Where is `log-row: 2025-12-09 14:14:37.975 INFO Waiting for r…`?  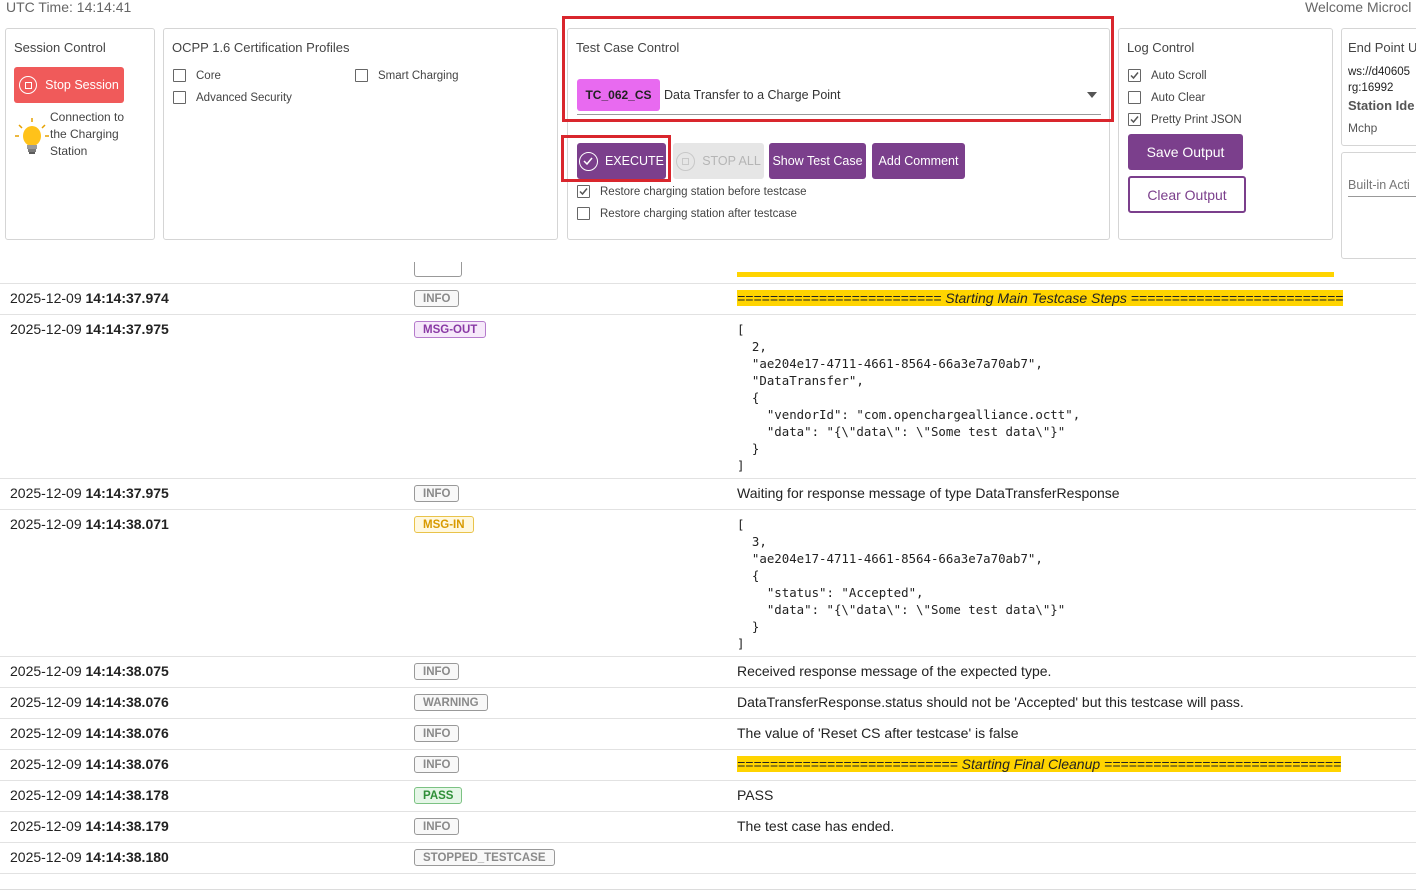
log-row: 2025-12-09 14:14:37.975 INFO Waiting for r… is located at coordinates (708, 494).